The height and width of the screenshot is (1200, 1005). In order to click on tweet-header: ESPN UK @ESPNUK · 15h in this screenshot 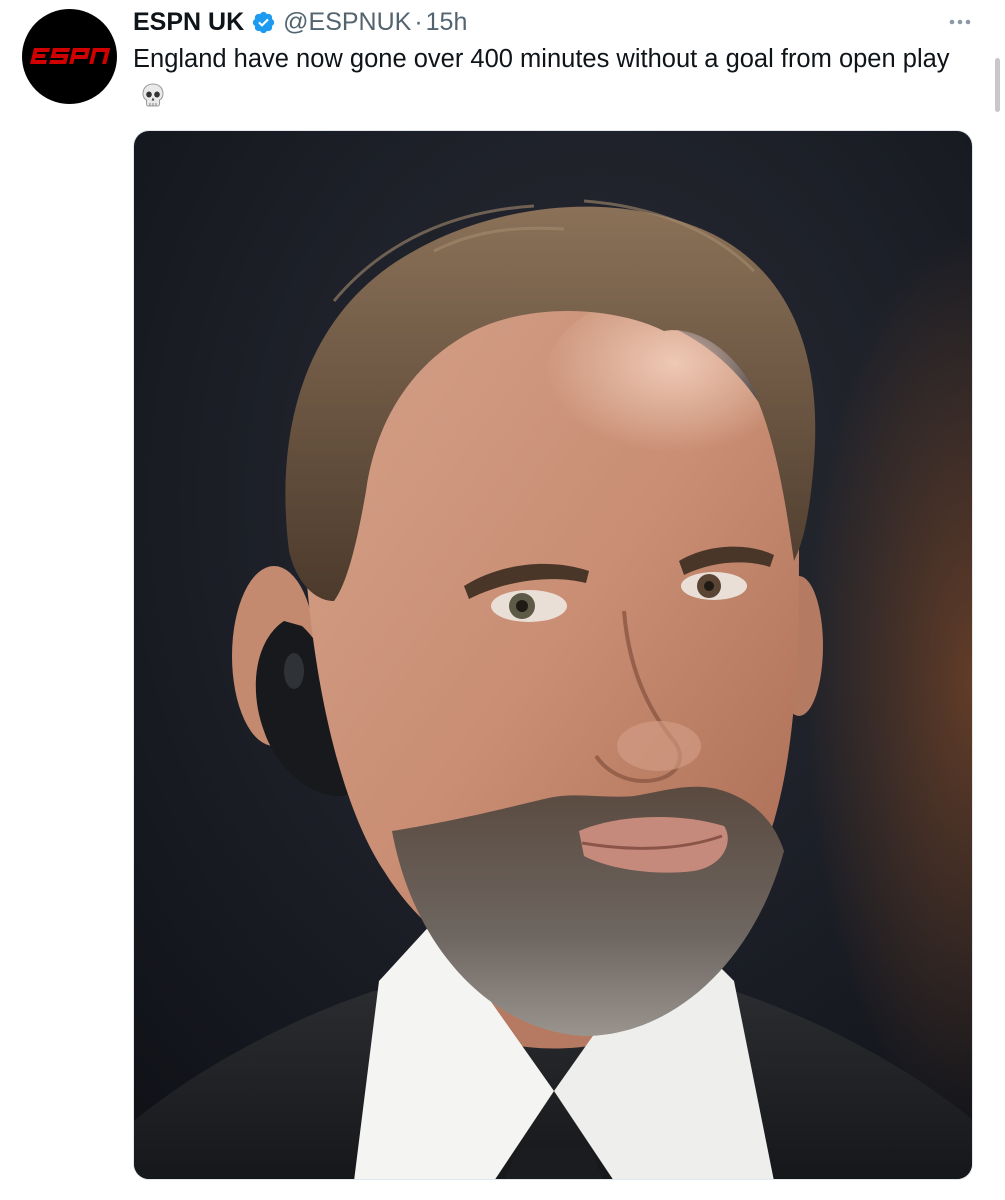, I will do `click(300, 22)`.